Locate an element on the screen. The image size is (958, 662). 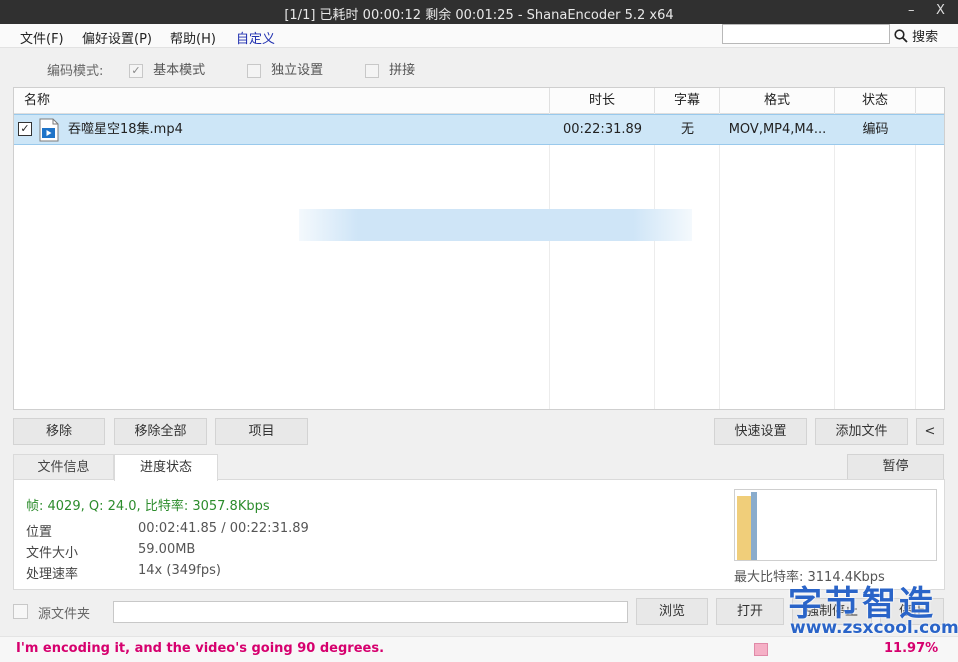
mode-basic: ✓ 基本模式 is located at coordinates (167, 68).